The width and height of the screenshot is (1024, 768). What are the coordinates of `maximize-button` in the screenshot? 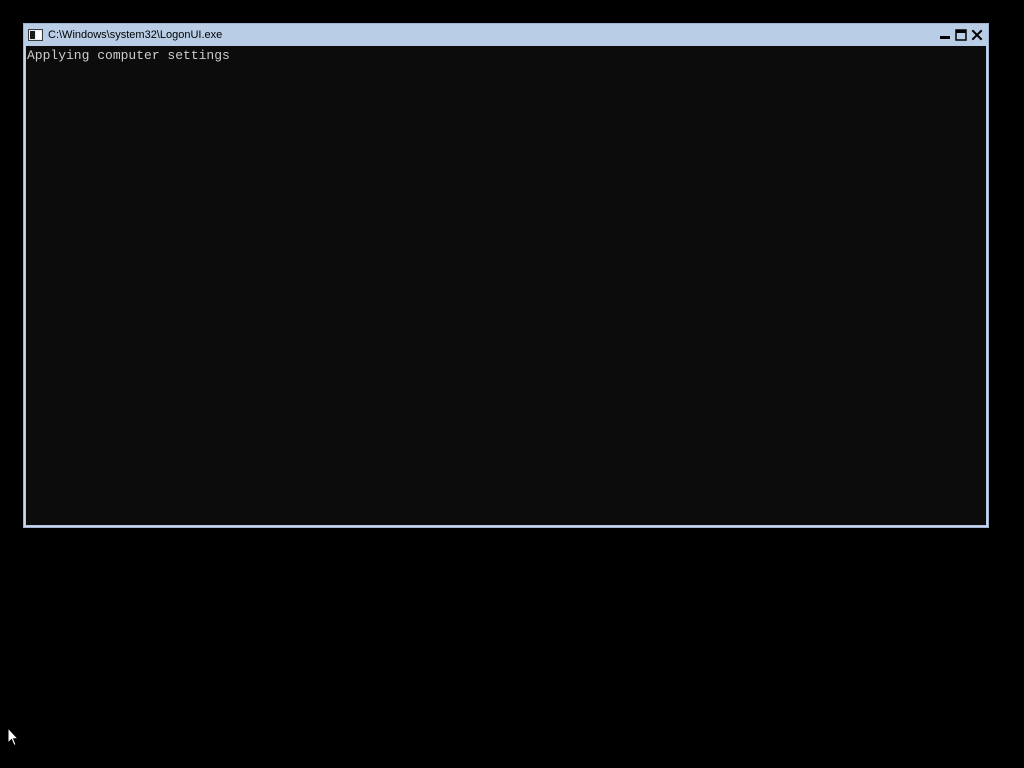 It's located at (961, 35).